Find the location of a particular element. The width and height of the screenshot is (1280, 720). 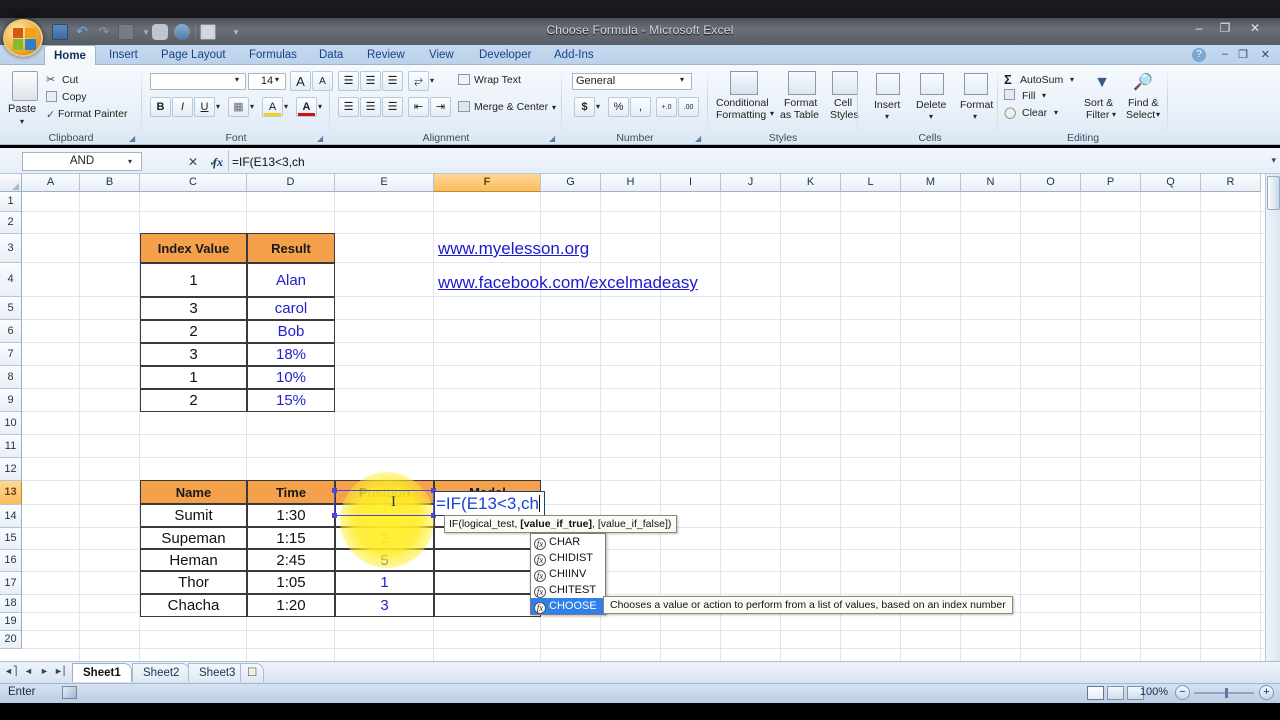

font-name-input is located at coordinates (198, 81).